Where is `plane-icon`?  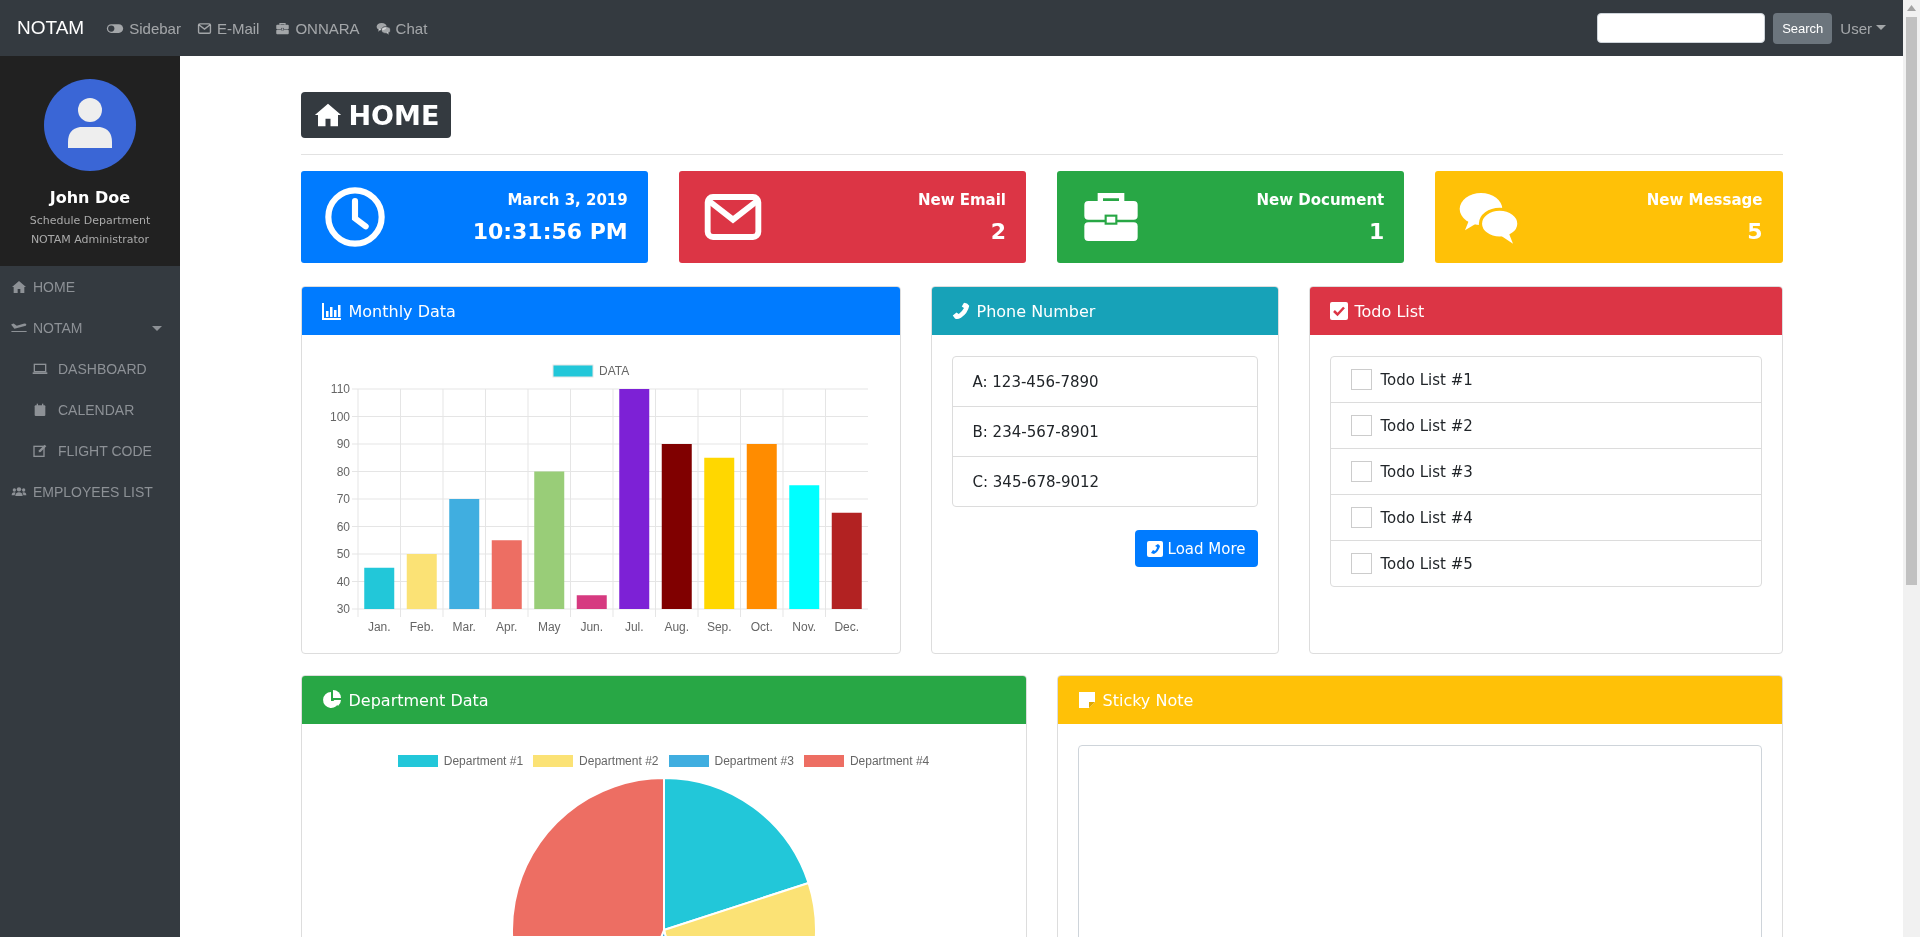
plane-icon is located at coordinates (19, 327).